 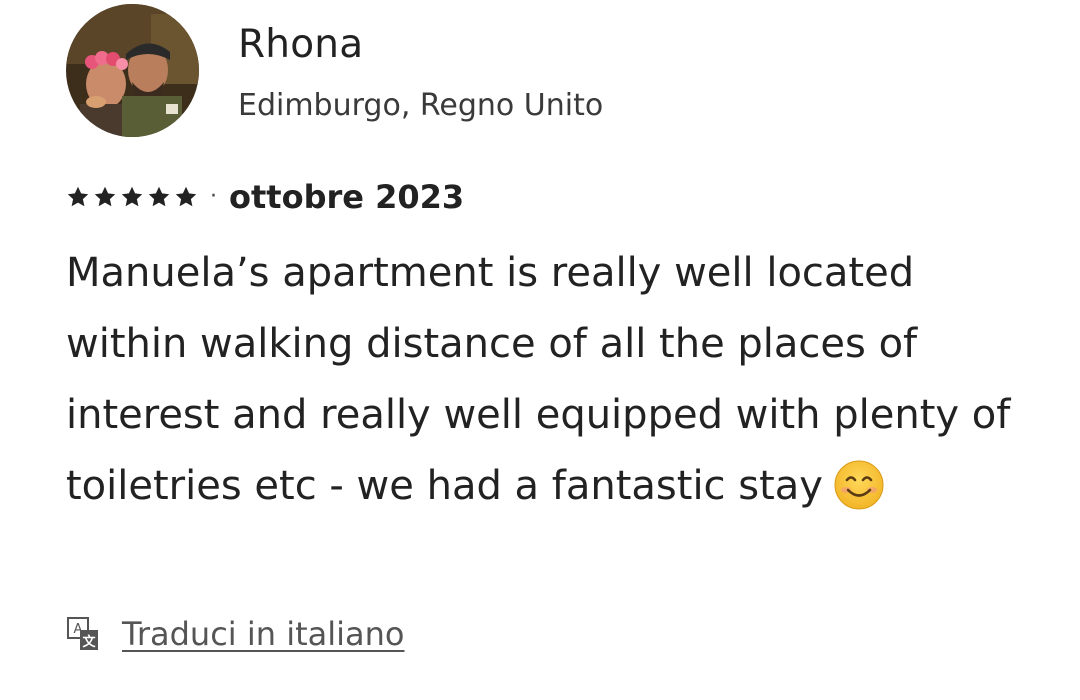 I want to click on review-meta: · ottobre 2023, so click(x=265, y=197).